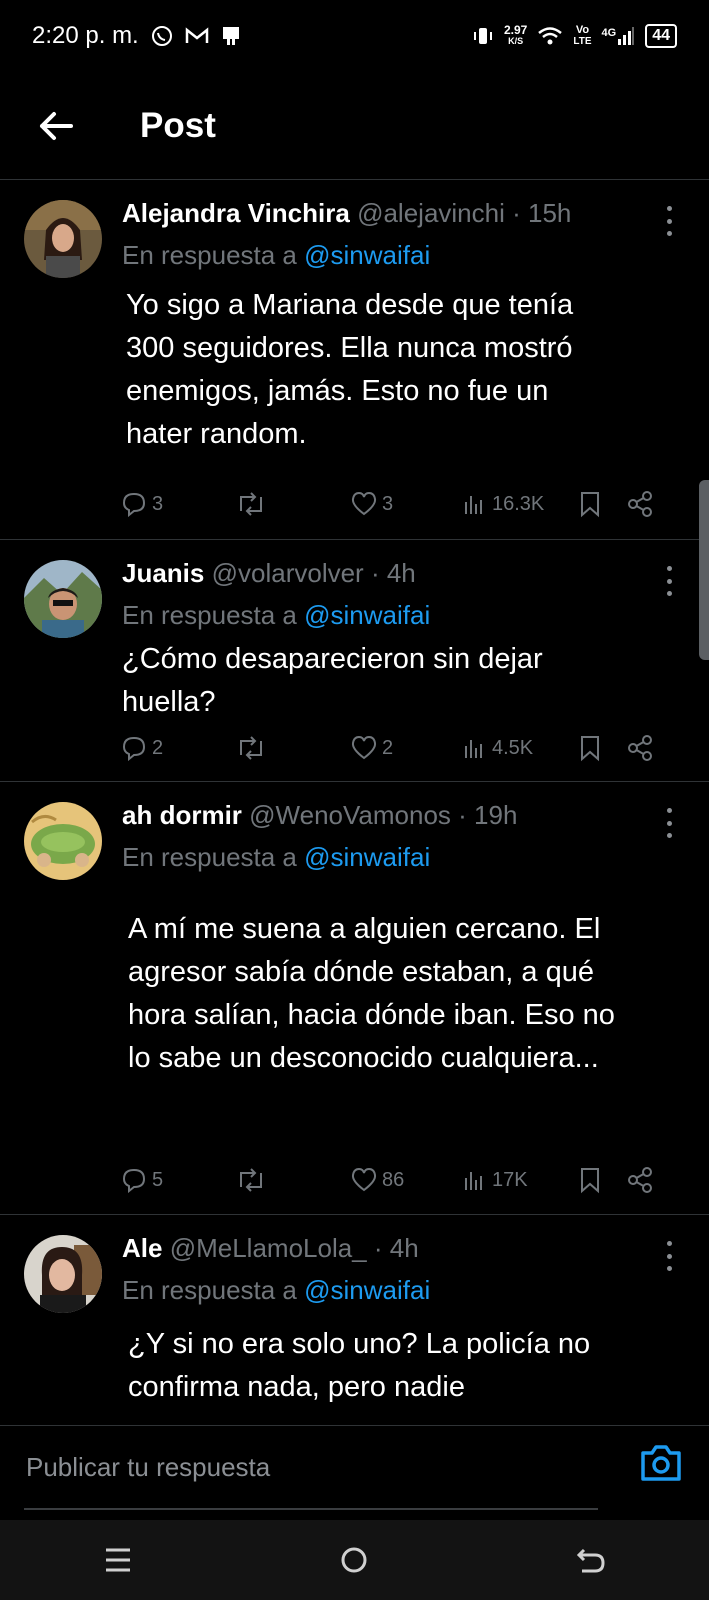 This screenshot has width=709, height=1600. I want to click on author-handle: @MeLlamoLola_, so click(268, 1248).